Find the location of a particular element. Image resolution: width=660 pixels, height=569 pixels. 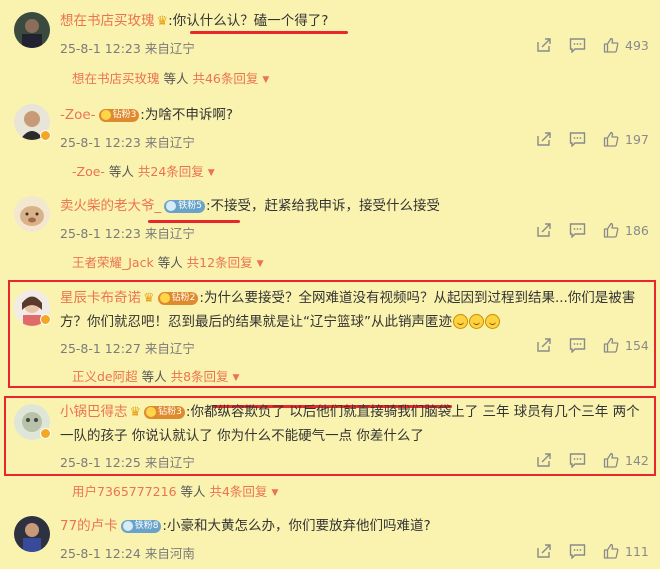

comment-meta: 25-8-1 12:24 来自河南 is located at coordinates (129, 552).